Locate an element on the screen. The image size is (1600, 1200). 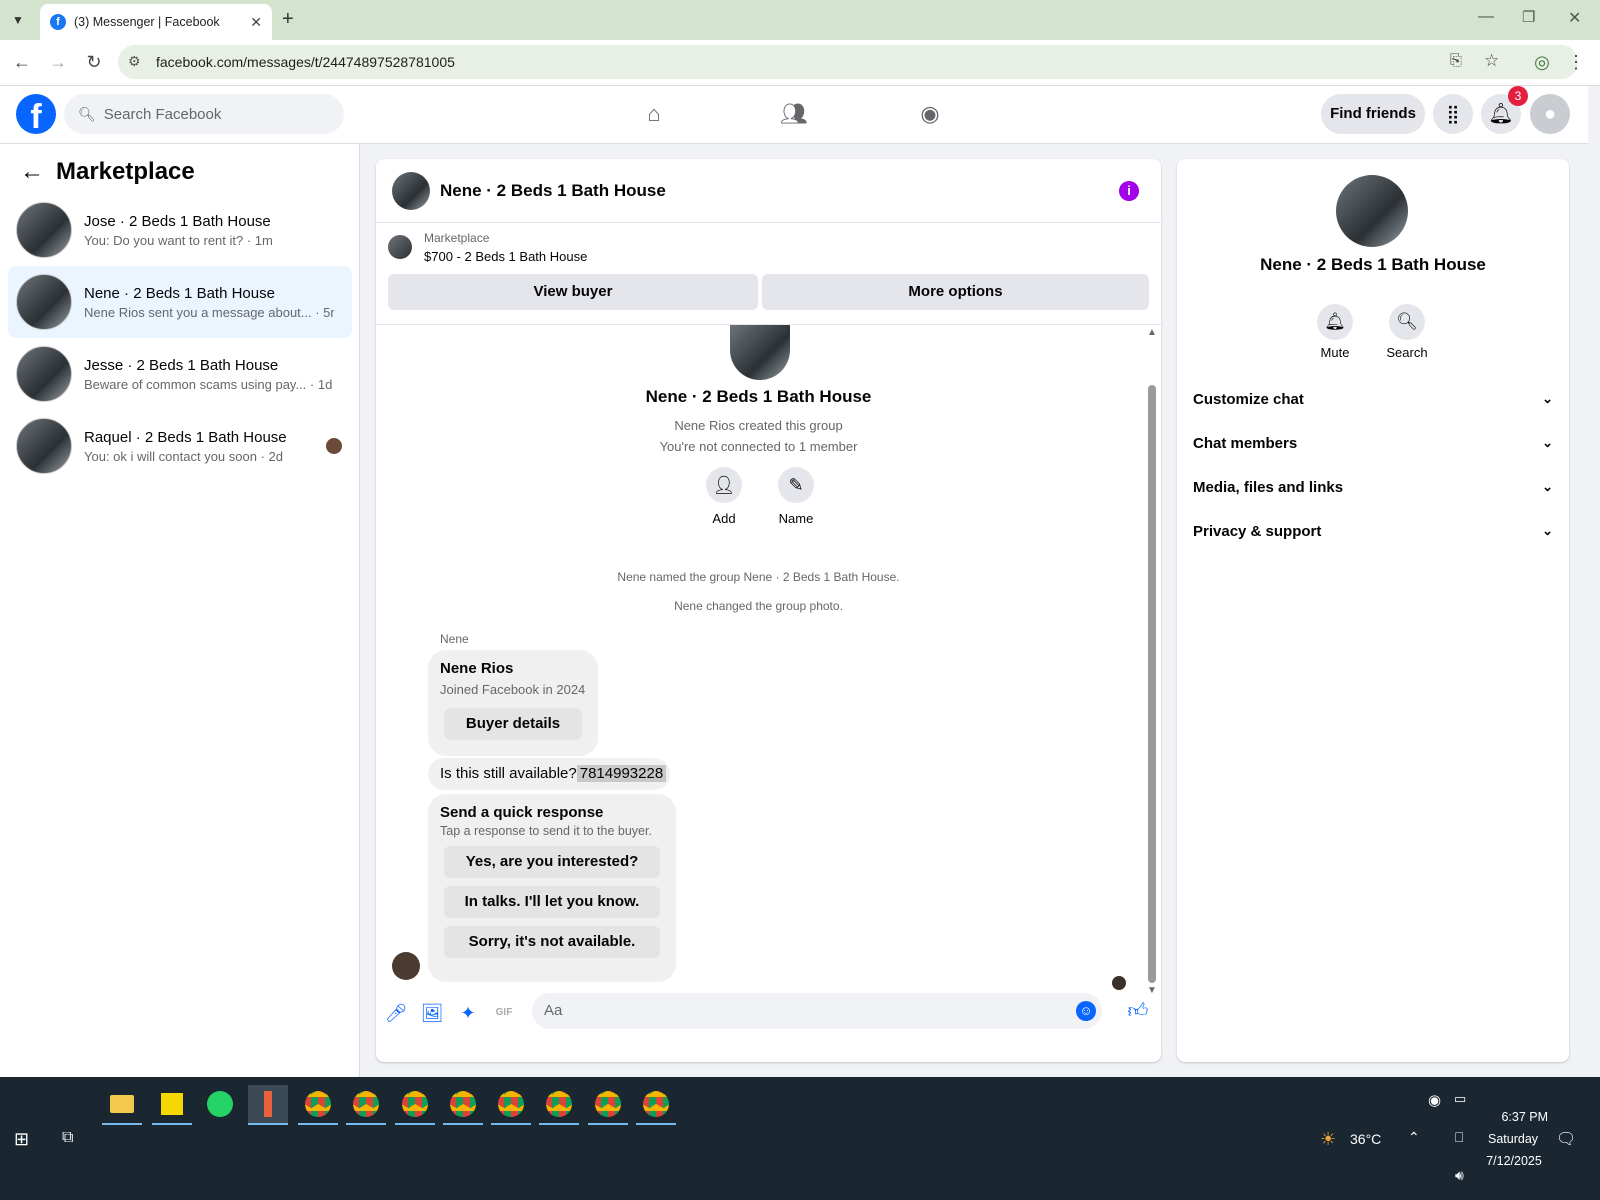
install-app-icon: ⎘ is located at coordinates (1456, 60).